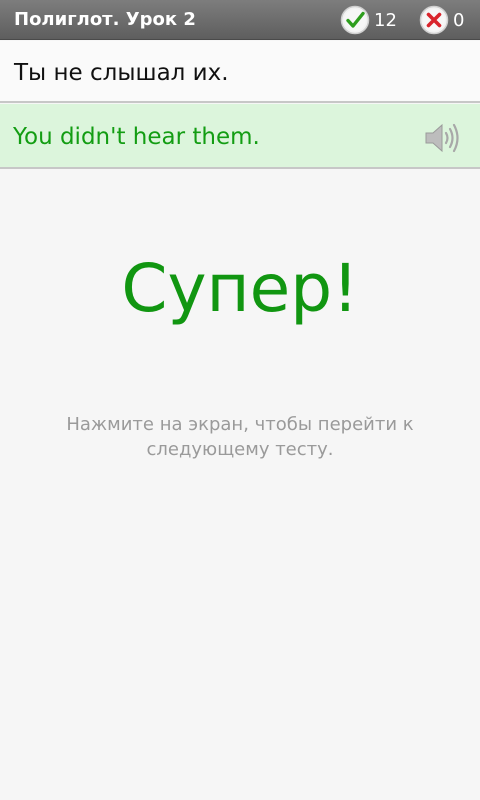 This screenshot has height=800, width=480. I want to click on wrong-score: 0, so click(441, 20).